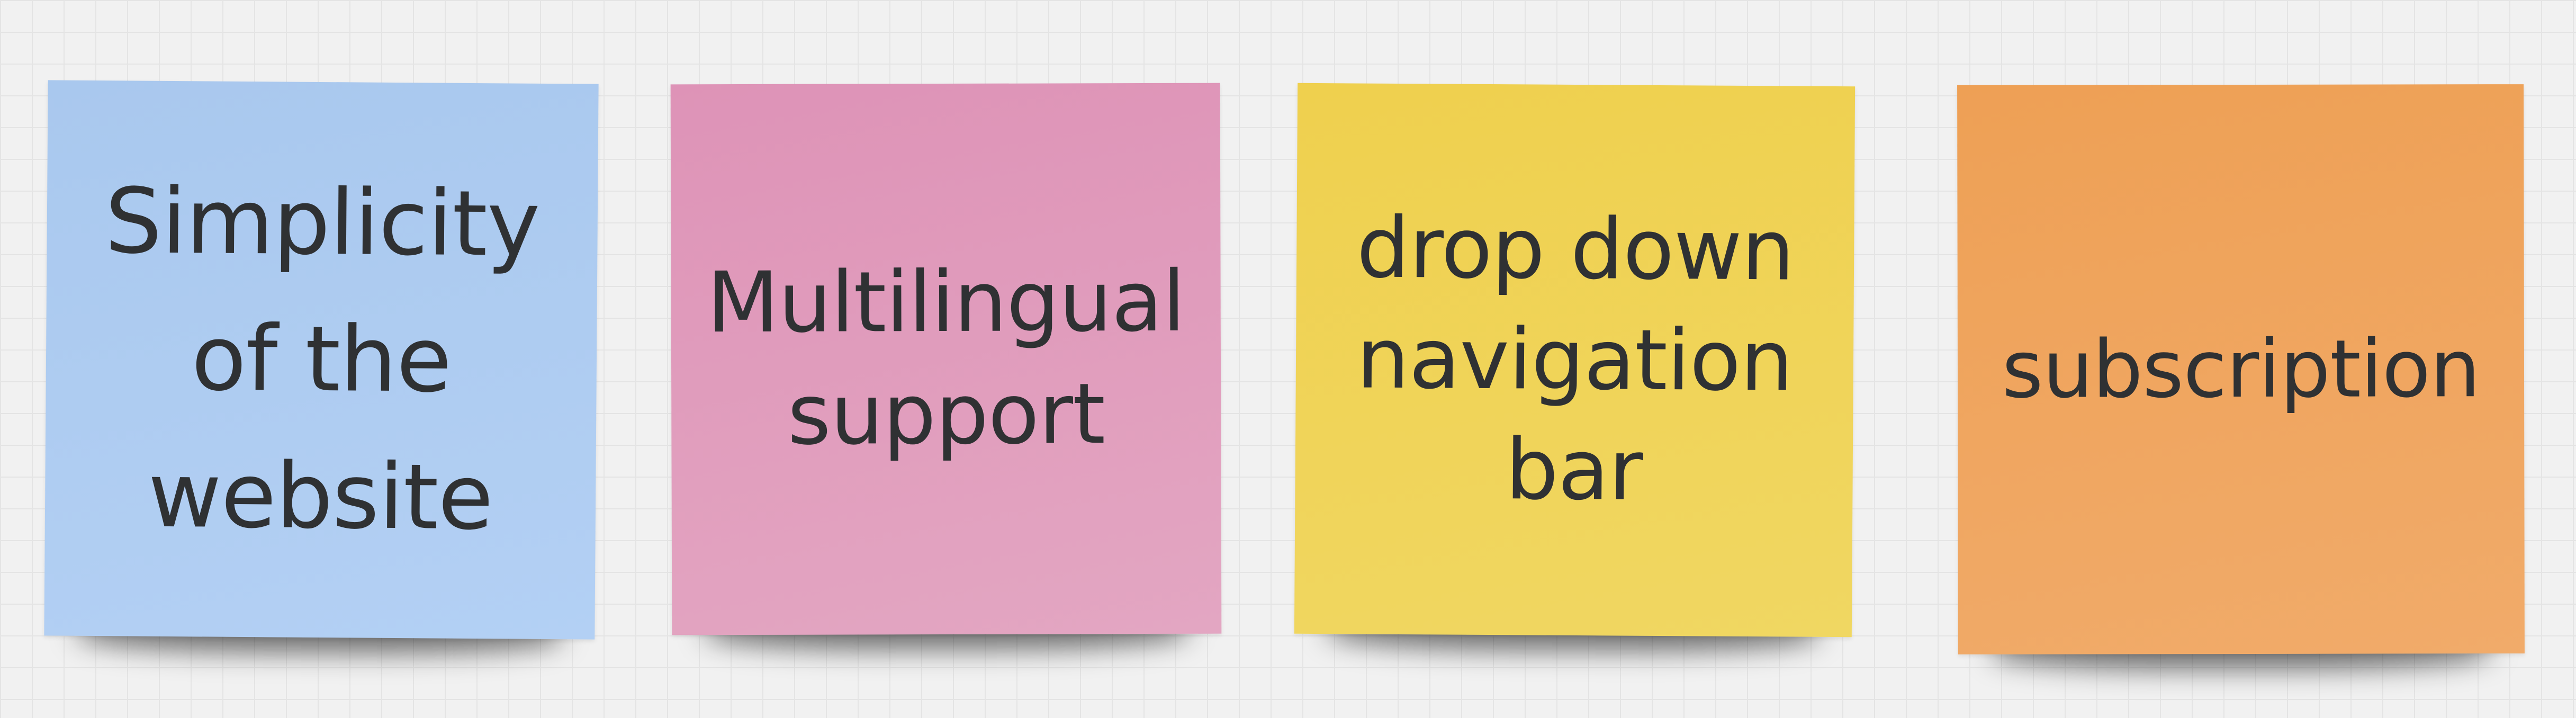 The height and width of the screenshot is (718, 2576). I want to click on sticky-note-line: Simplicity, so click(322, 223).